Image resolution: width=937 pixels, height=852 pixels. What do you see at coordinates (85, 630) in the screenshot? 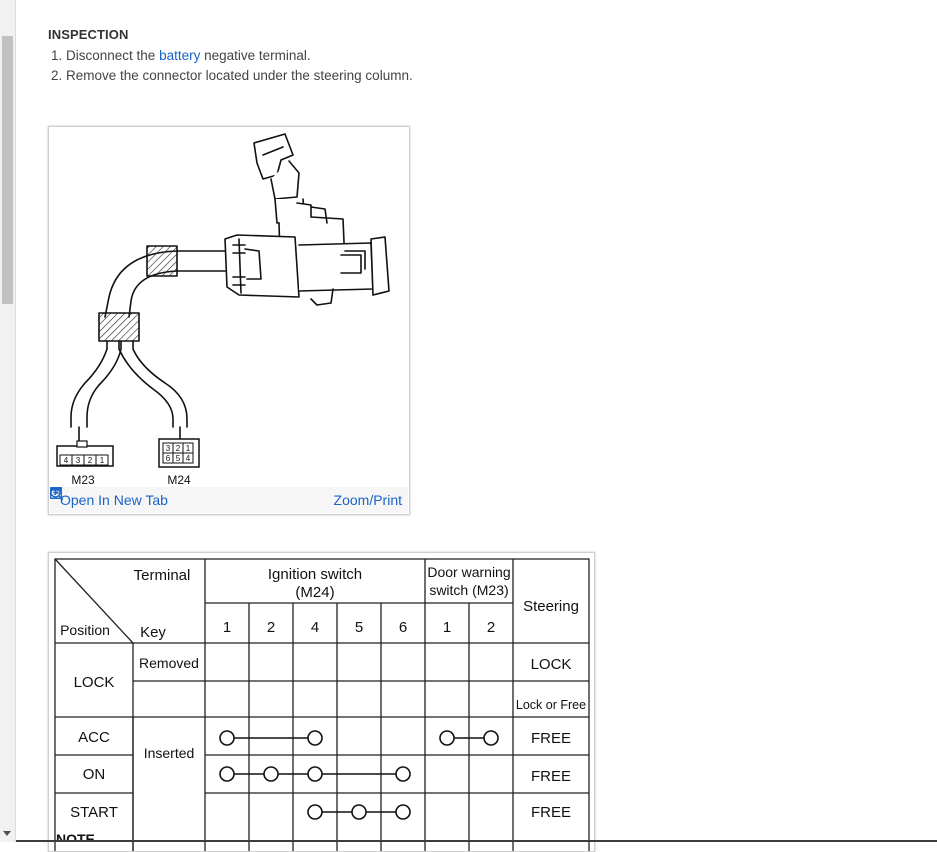
I see `header-position: Position` at bounding box center [85, 630].